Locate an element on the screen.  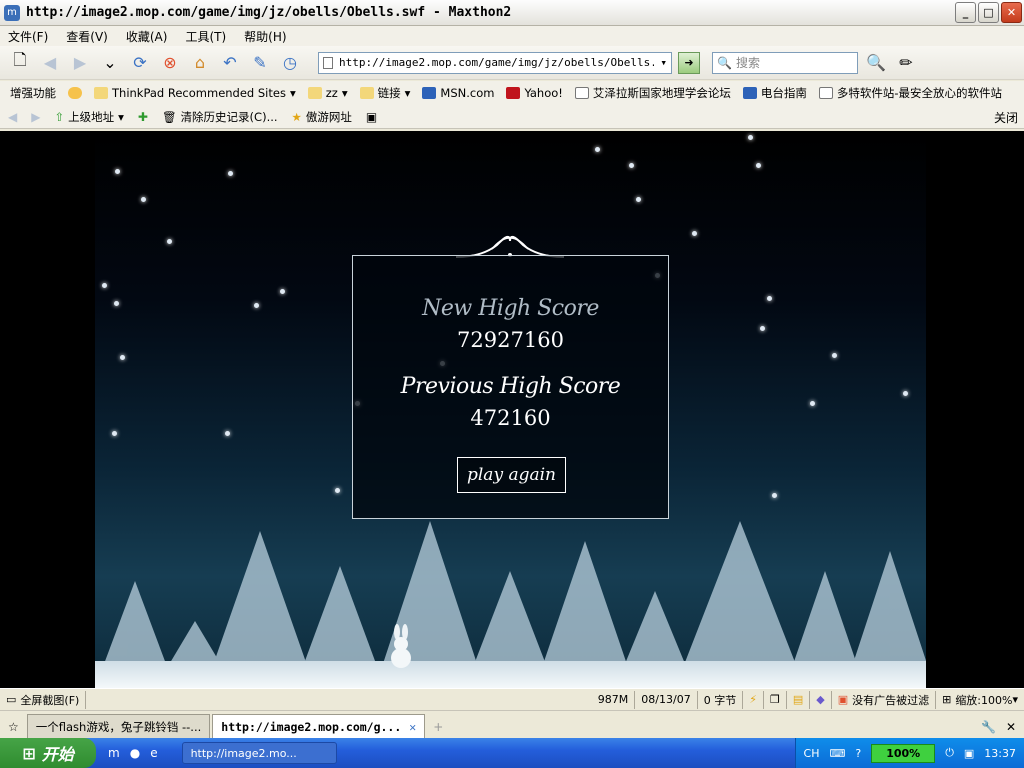
quicklaunch-maxthon-icon: m is located at coordinates (114, 753).